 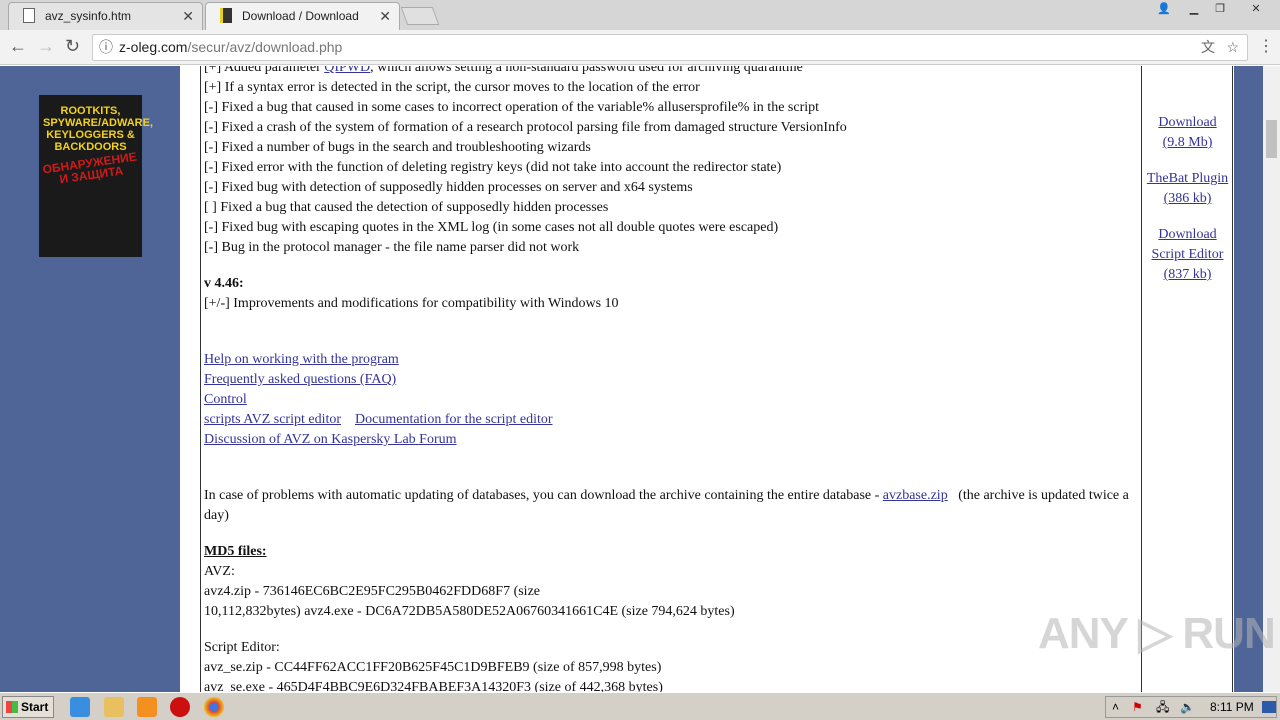 I want to click on forward-button: →, so click(x=46, y=46).